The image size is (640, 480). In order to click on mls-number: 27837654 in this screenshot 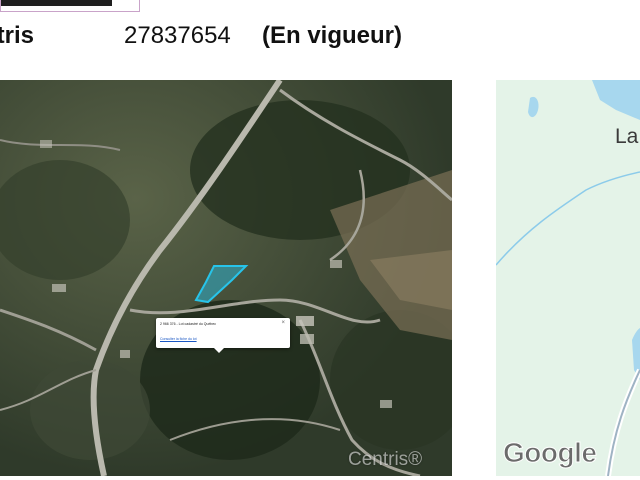, I will do `click(177, 35)`.